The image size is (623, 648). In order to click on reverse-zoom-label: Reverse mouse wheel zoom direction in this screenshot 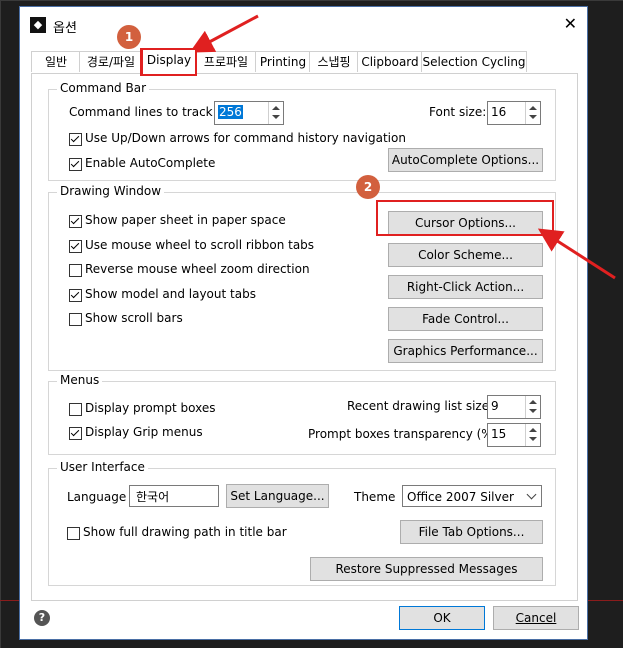, I will do `click(197, 269)`.